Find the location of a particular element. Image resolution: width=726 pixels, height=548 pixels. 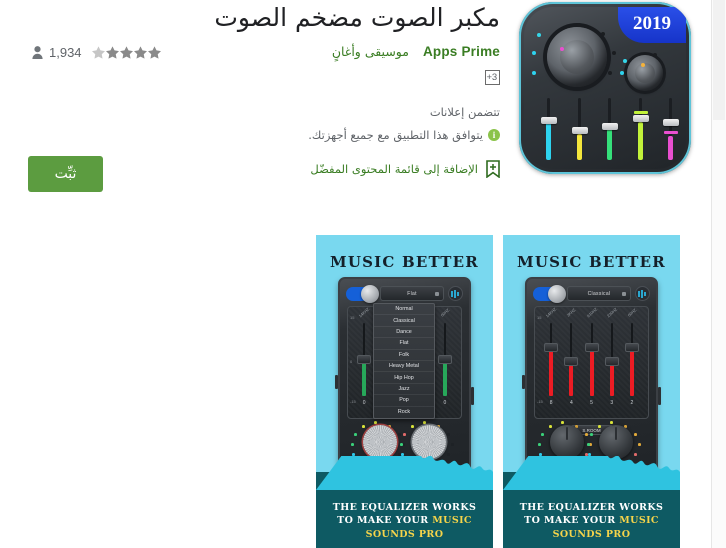

eq-band-2-5: 14KHZ 8 is located at coordinates (551, 356).